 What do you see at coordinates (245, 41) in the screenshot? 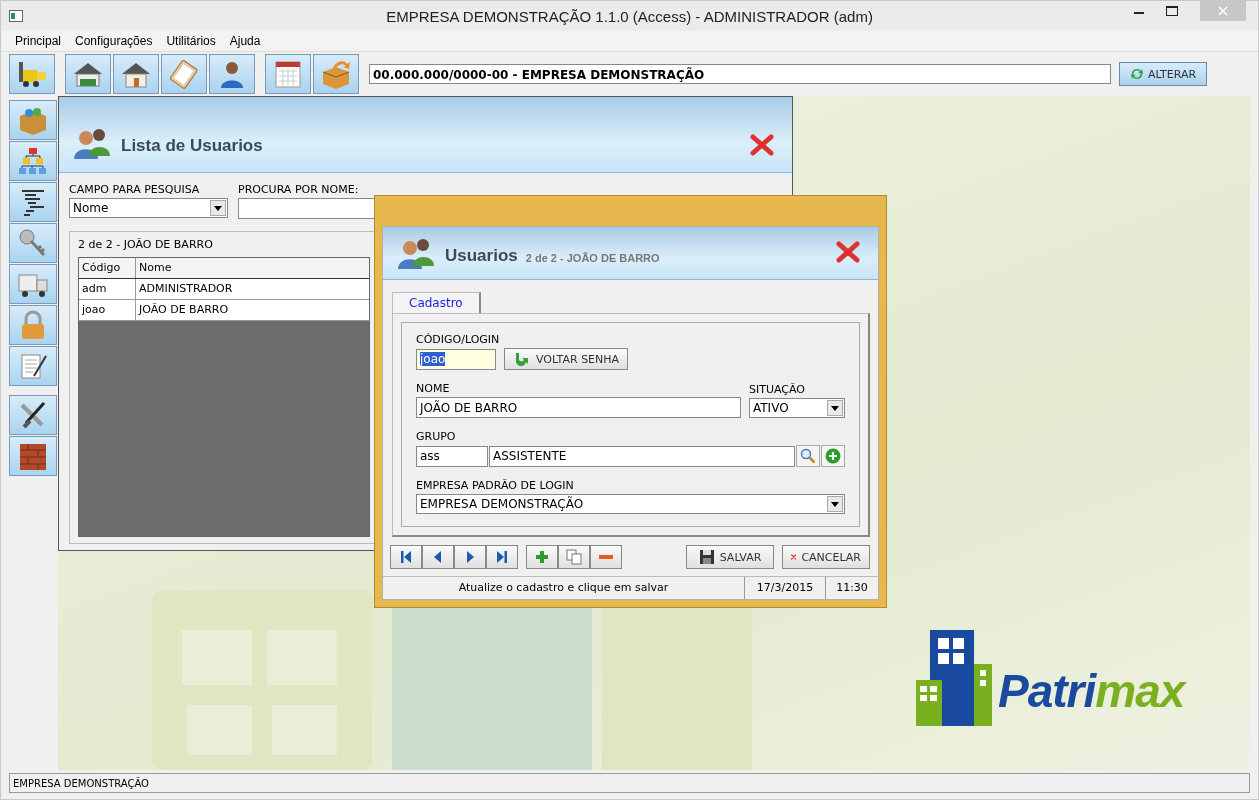
I see `menu-item: Ajuda` at bounding box center [245, 41].